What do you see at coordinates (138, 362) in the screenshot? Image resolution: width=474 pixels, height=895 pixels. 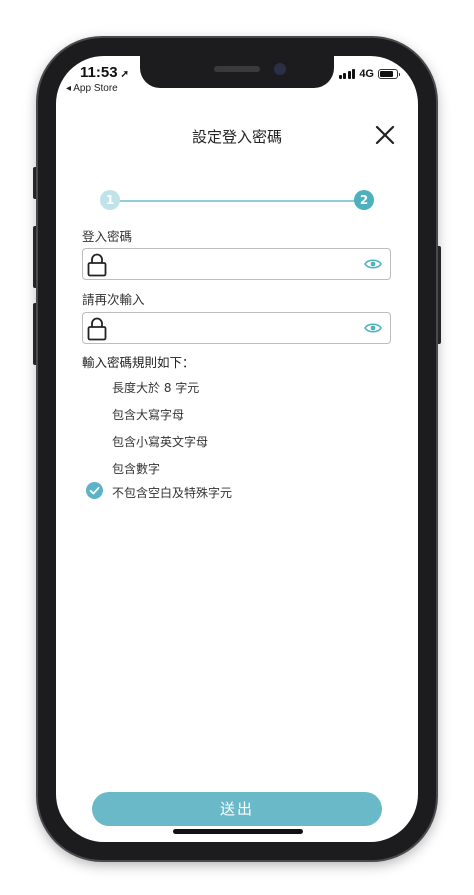 I see `password-rules-title: 輸入密碼規則如下：` at bounding box center [138, 362].